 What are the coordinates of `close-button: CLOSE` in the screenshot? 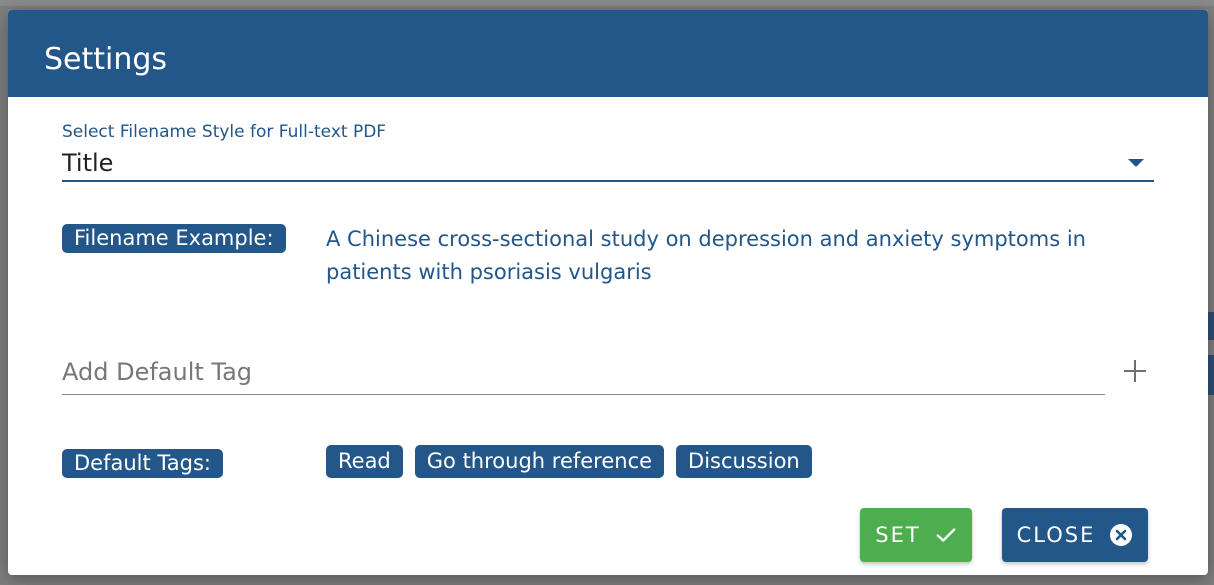 It's located at (1075, 535).